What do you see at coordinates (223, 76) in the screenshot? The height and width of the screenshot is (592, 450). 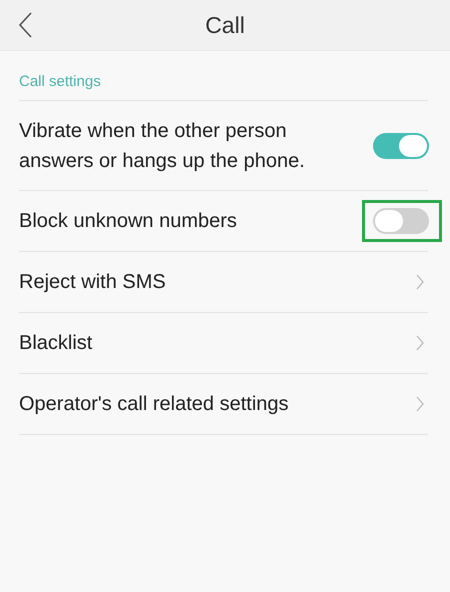 I see `section-heading: Call settings` at bounding box center [223, 76].